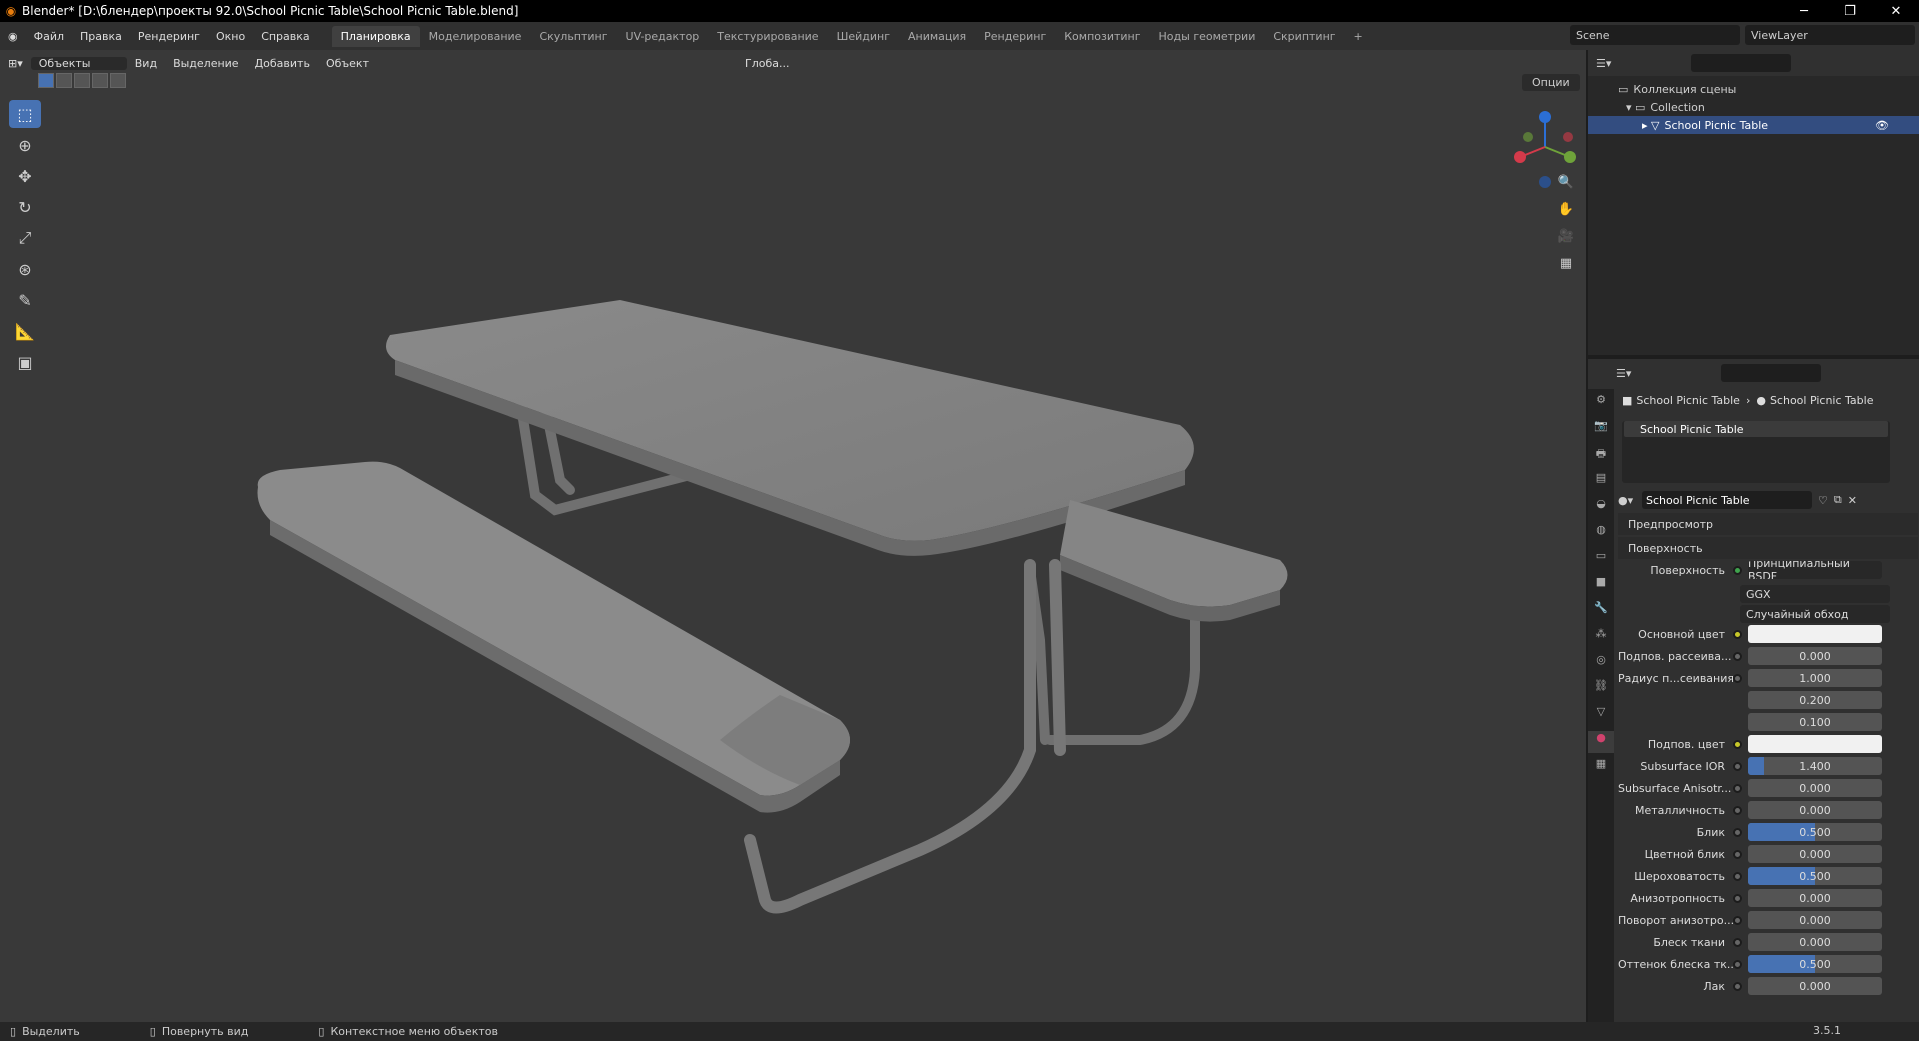 This screenshot has height=1041, width=1919. What do you see at coordinates (1601, 560) in the screenshot?
I see `collection-tab-icon: ▭` at bounding box center [1601, 560].